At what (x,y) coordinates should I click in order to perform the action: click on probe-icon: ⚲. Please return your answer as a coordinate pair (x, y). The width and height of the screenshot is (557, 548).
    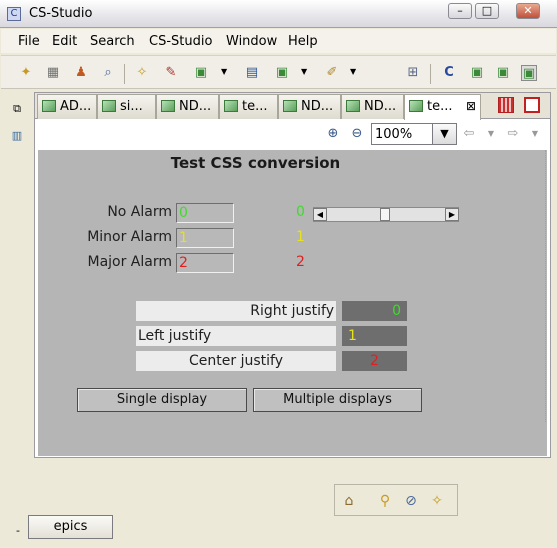
    Looking at the image, I should click on (385, 501).